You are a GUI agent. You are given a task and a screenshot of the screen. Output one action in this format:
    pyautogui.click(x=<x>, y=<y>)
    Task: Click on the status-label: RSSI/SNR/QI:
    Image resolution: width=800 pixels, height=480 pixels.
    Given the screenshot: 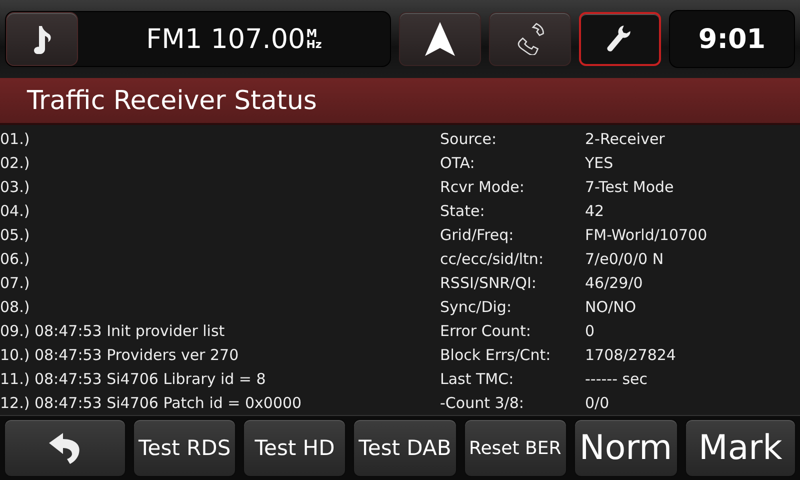 What is the action you would take?
    pyautogui.click(x=489, y=283)
    